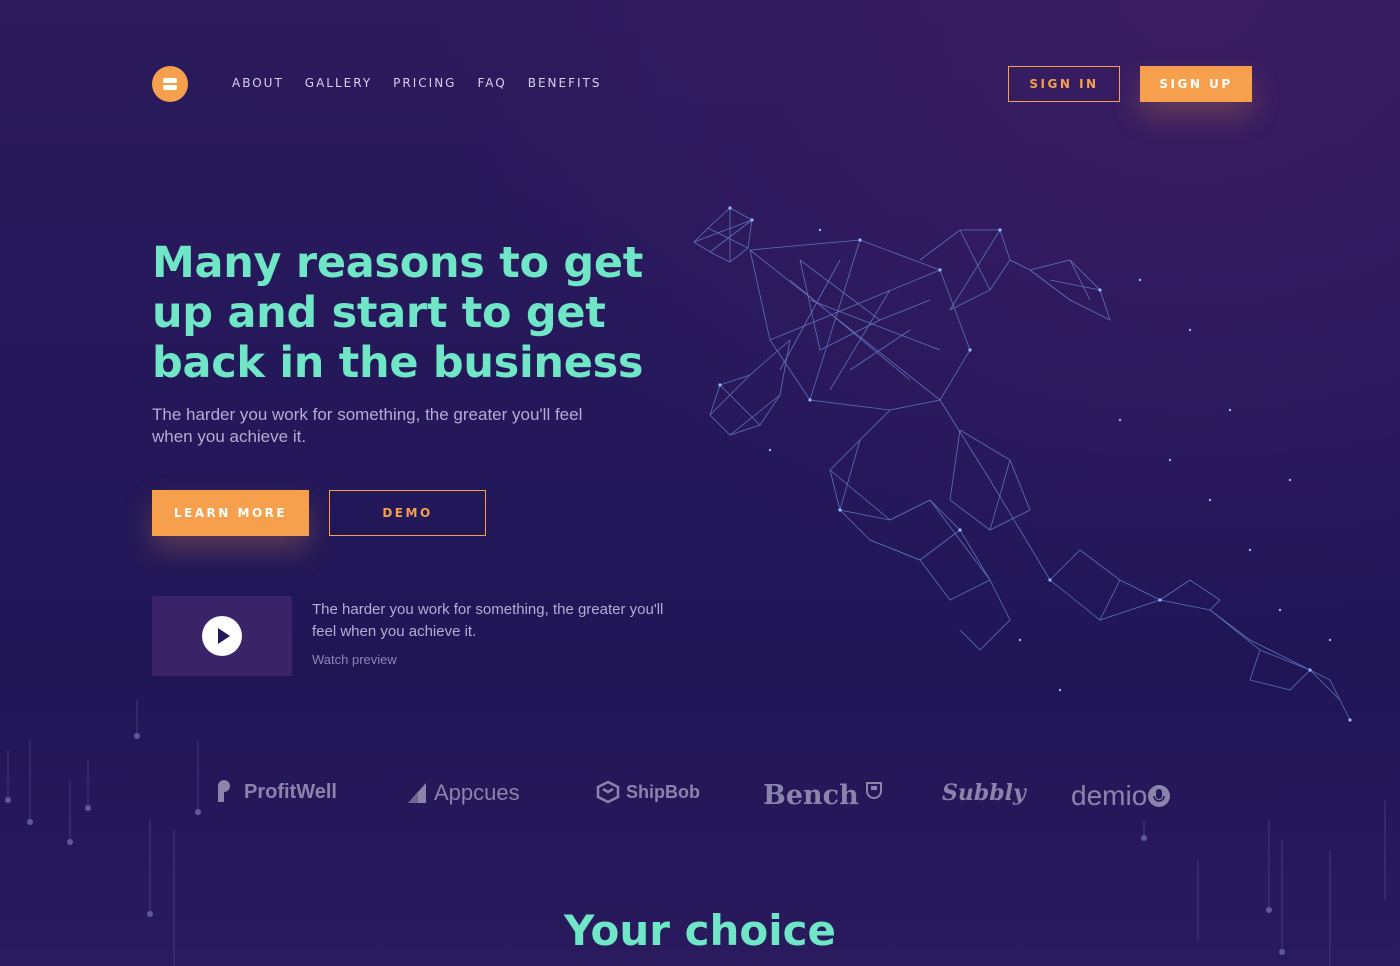 The image size is (1400, 966). What do you see at coordinates (258, 83) in the screenshot?
I see `nav-about: ABOUT` at bounding box center [258, 83].